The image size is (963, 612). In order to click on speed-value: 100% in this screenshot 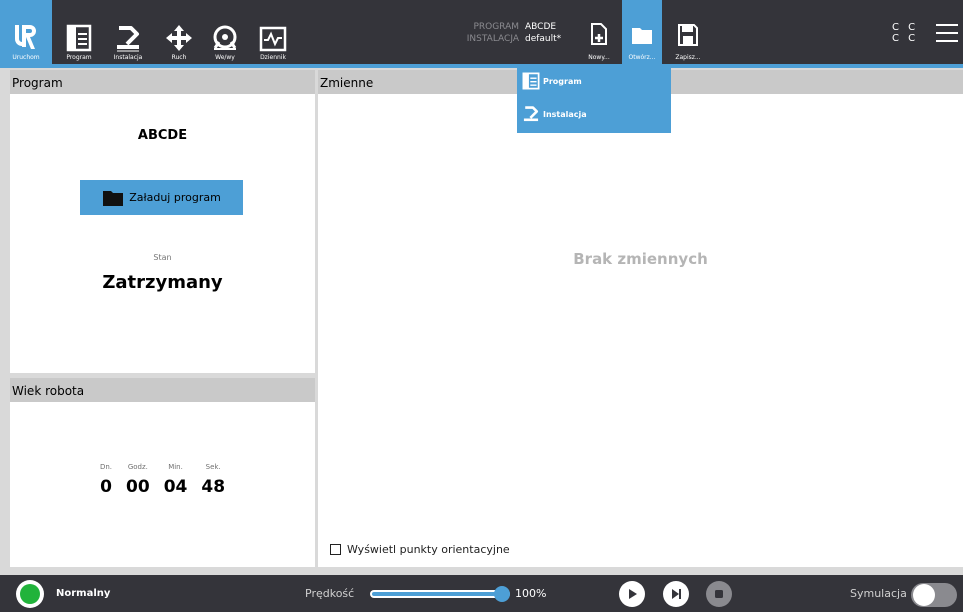, I will do `click(531, 593)`.